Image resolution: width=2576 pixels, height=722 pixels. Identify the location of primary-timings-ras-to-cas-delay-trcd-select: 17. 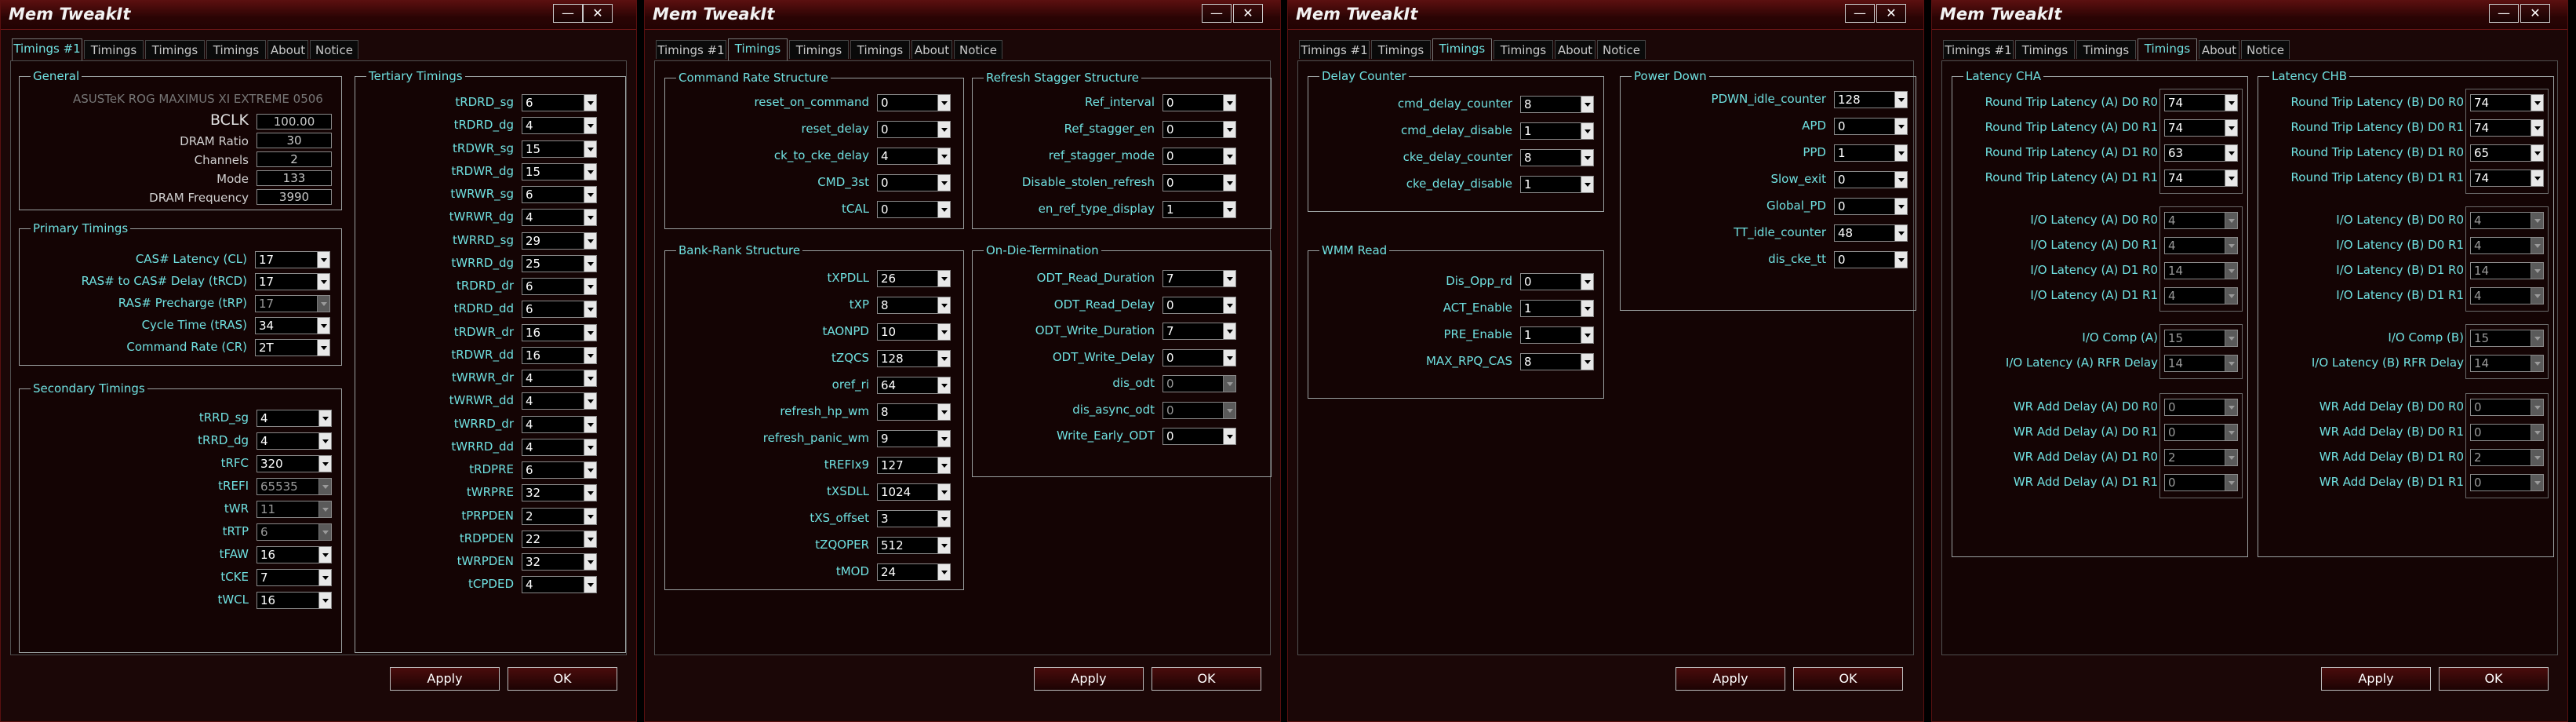
(292, 281).